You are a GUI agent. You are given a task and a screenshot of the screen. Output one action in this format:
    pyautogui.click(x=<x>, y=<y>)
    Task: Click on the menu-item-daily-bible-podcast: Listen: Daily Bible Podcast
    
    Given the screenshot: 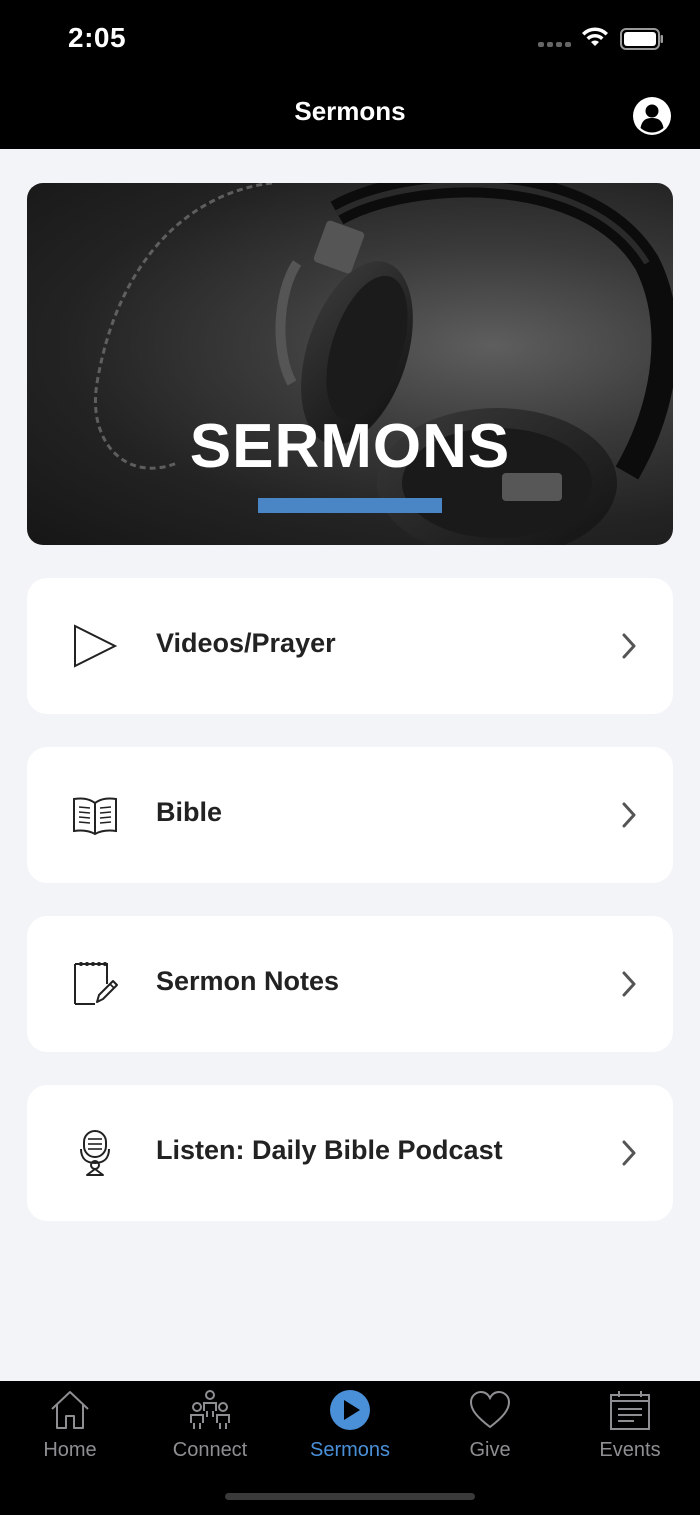 What is the action you would take?
    pyautogui.click(x=350, y=1153)
    